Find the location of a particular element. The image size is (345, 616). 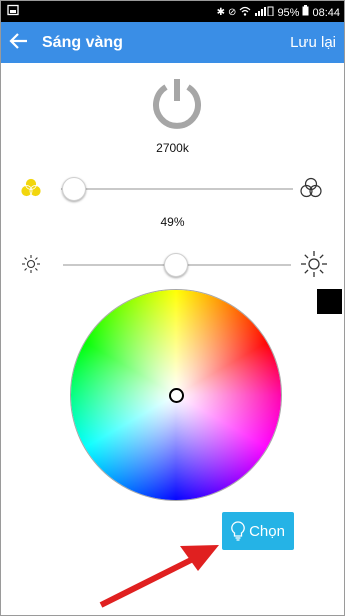

red-arrow-annotation is located at coordinates (159, 576).